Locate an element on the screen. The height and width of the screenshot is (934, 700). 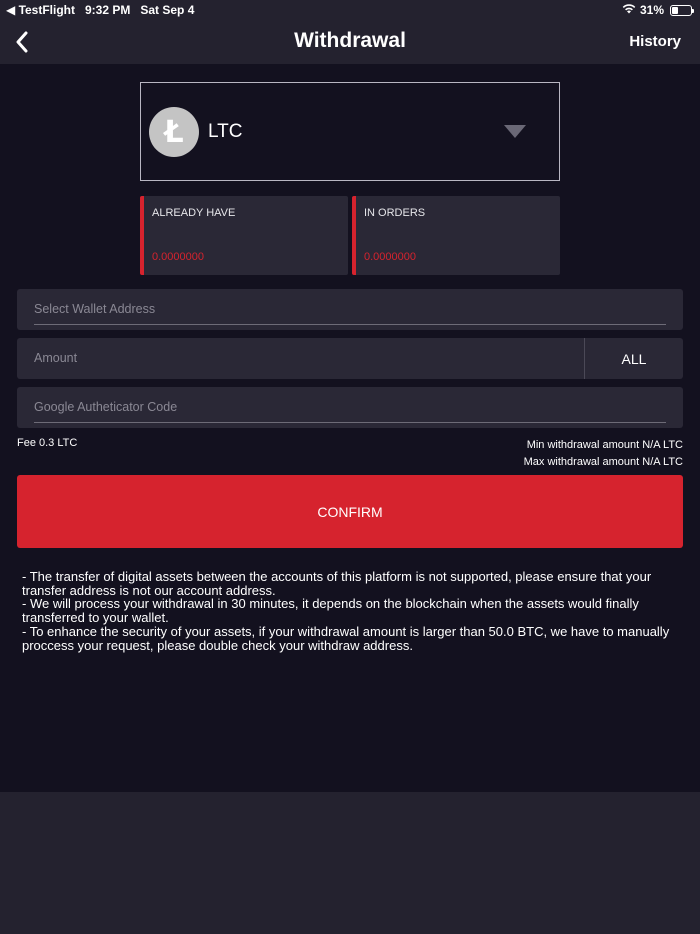
wallet-address-underline is located at coordinates (350, 324).